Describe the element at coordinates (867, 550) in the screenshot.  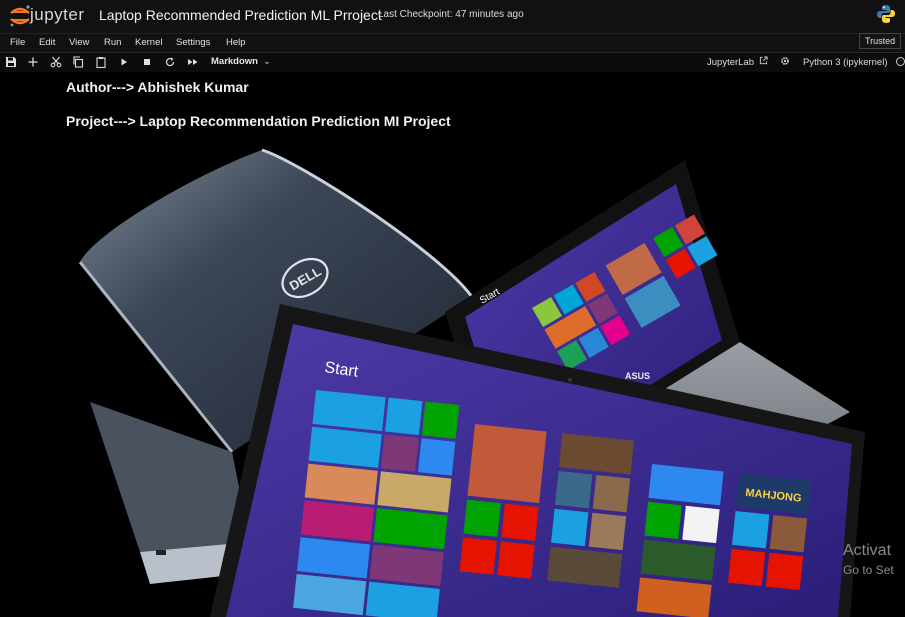
I see `watermark-line-1: Activat` at that location.